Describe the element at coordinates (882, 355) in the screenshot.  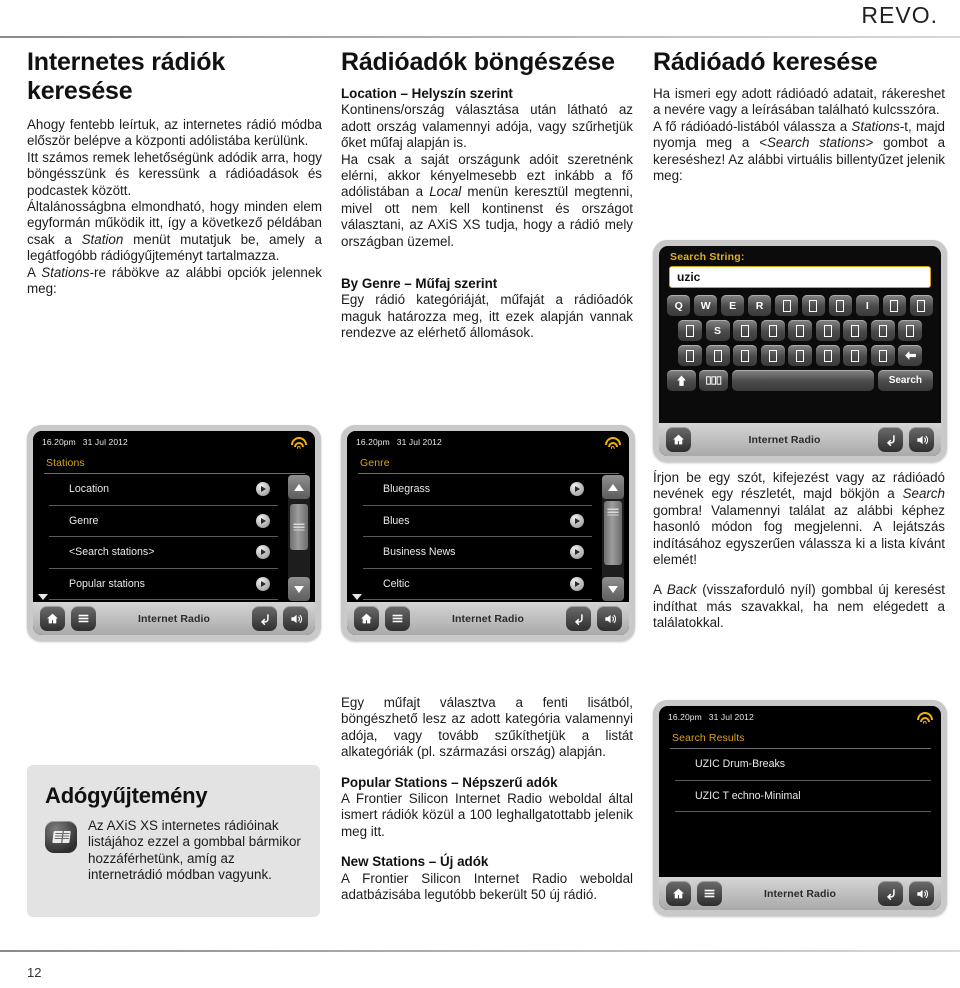
I see `key-comma` at that location.